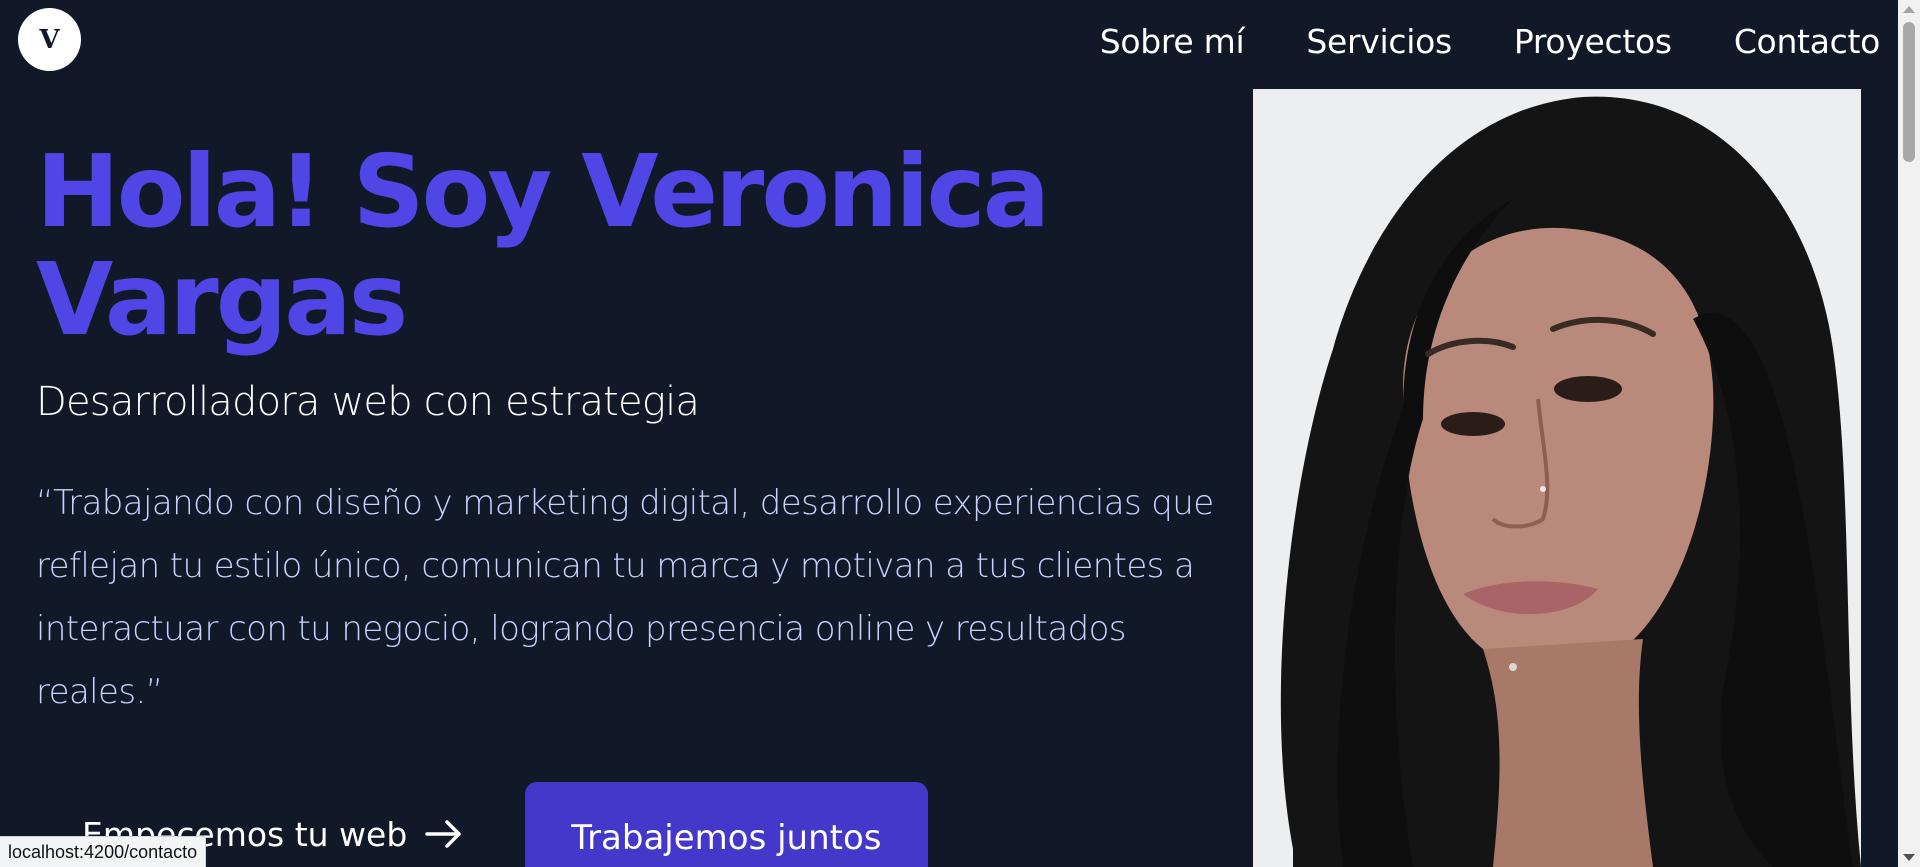  Describe the element at coordinates (1379, 42) in the screenshot. I see `nav-link-servicios: Servicios` at that location.